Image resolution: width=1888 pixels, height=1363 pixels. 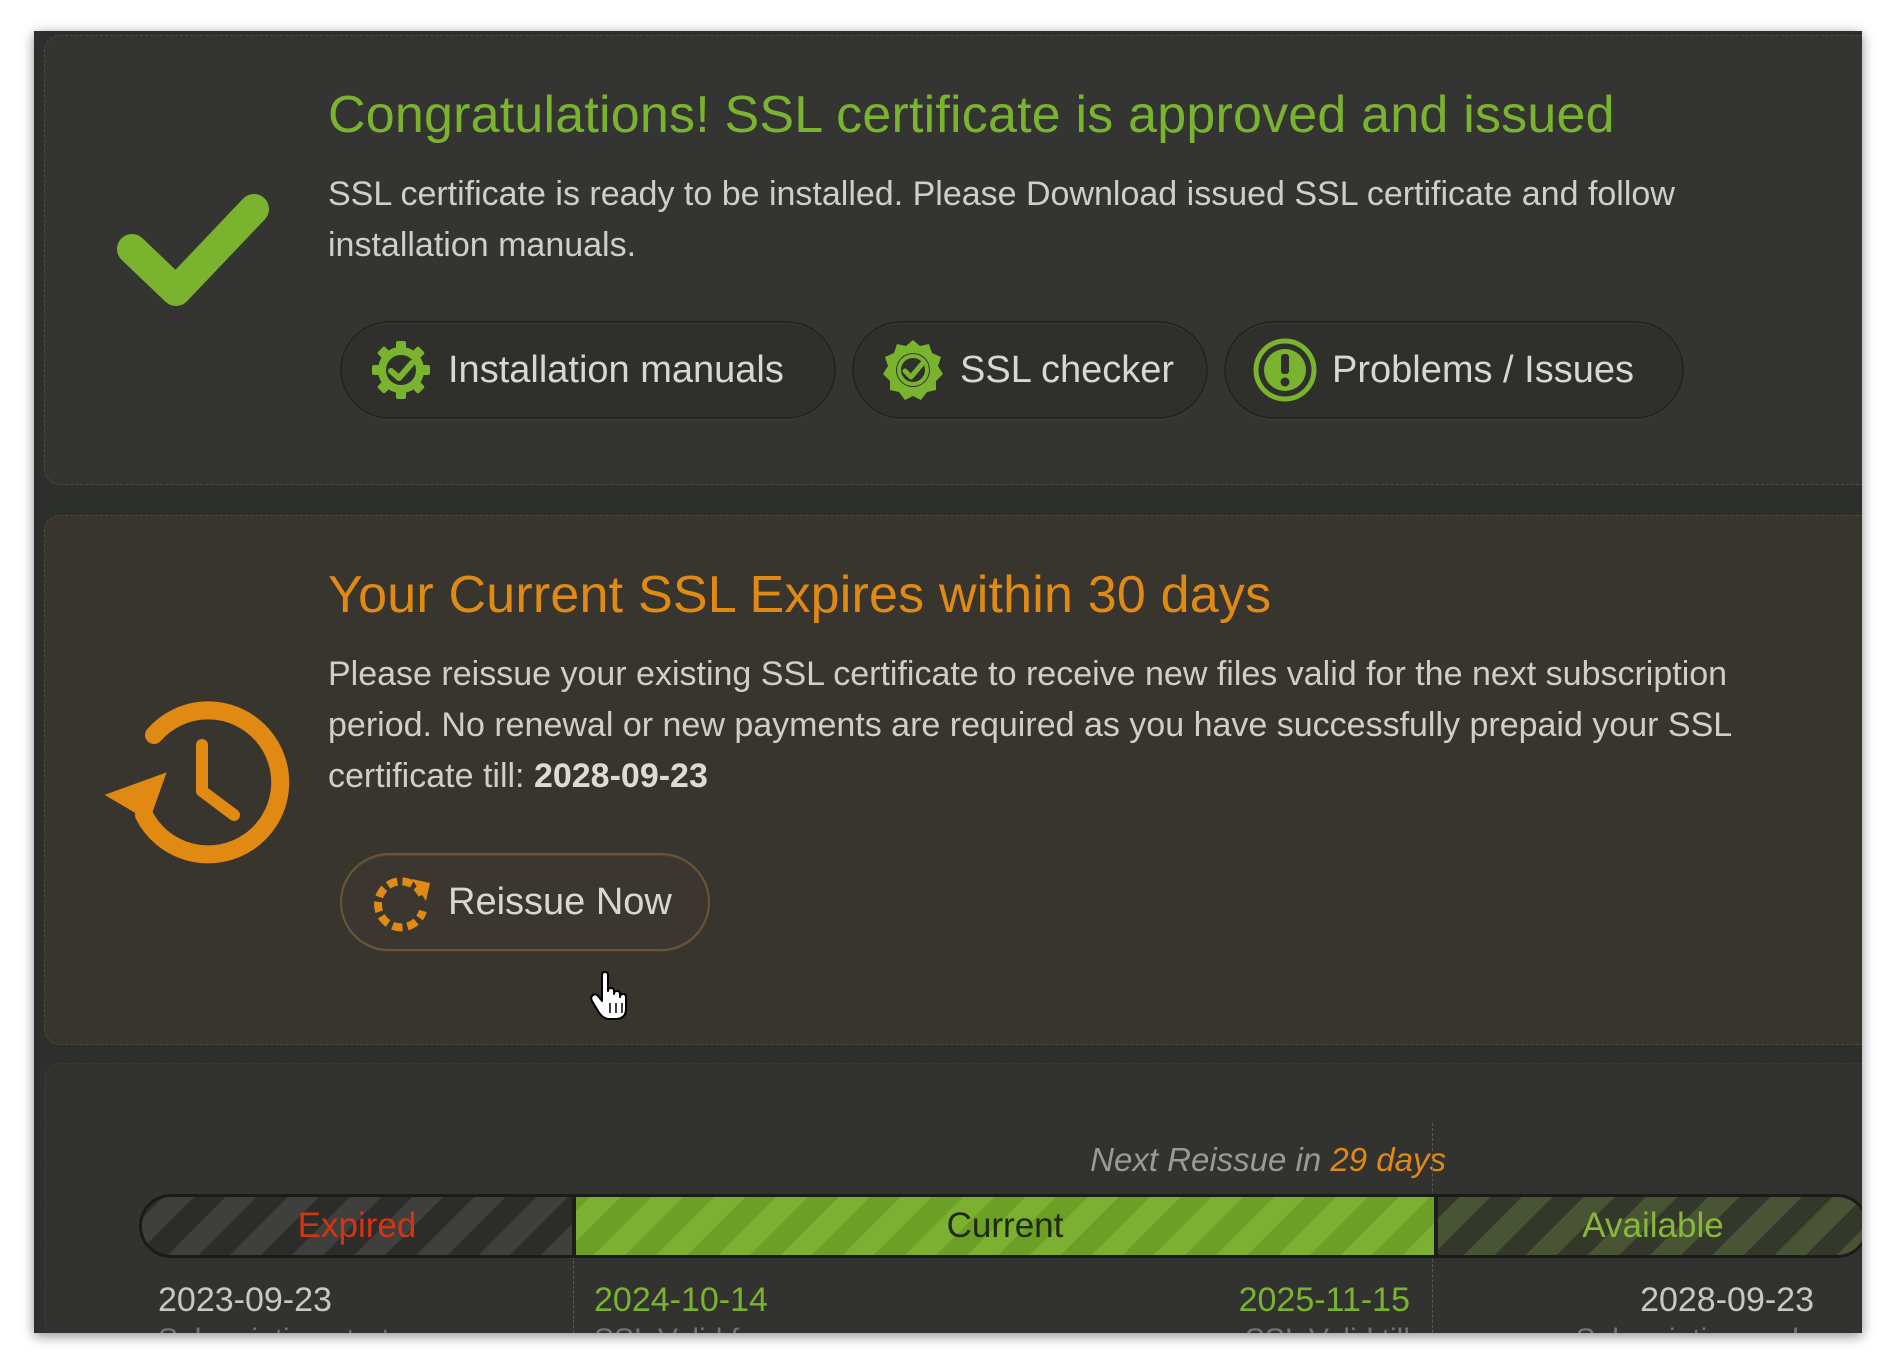 What do you see at coordinates (560, 901) in the screenshot?
I see `reissue-now-label: Reissue Now` at bounding box center [560, 901].